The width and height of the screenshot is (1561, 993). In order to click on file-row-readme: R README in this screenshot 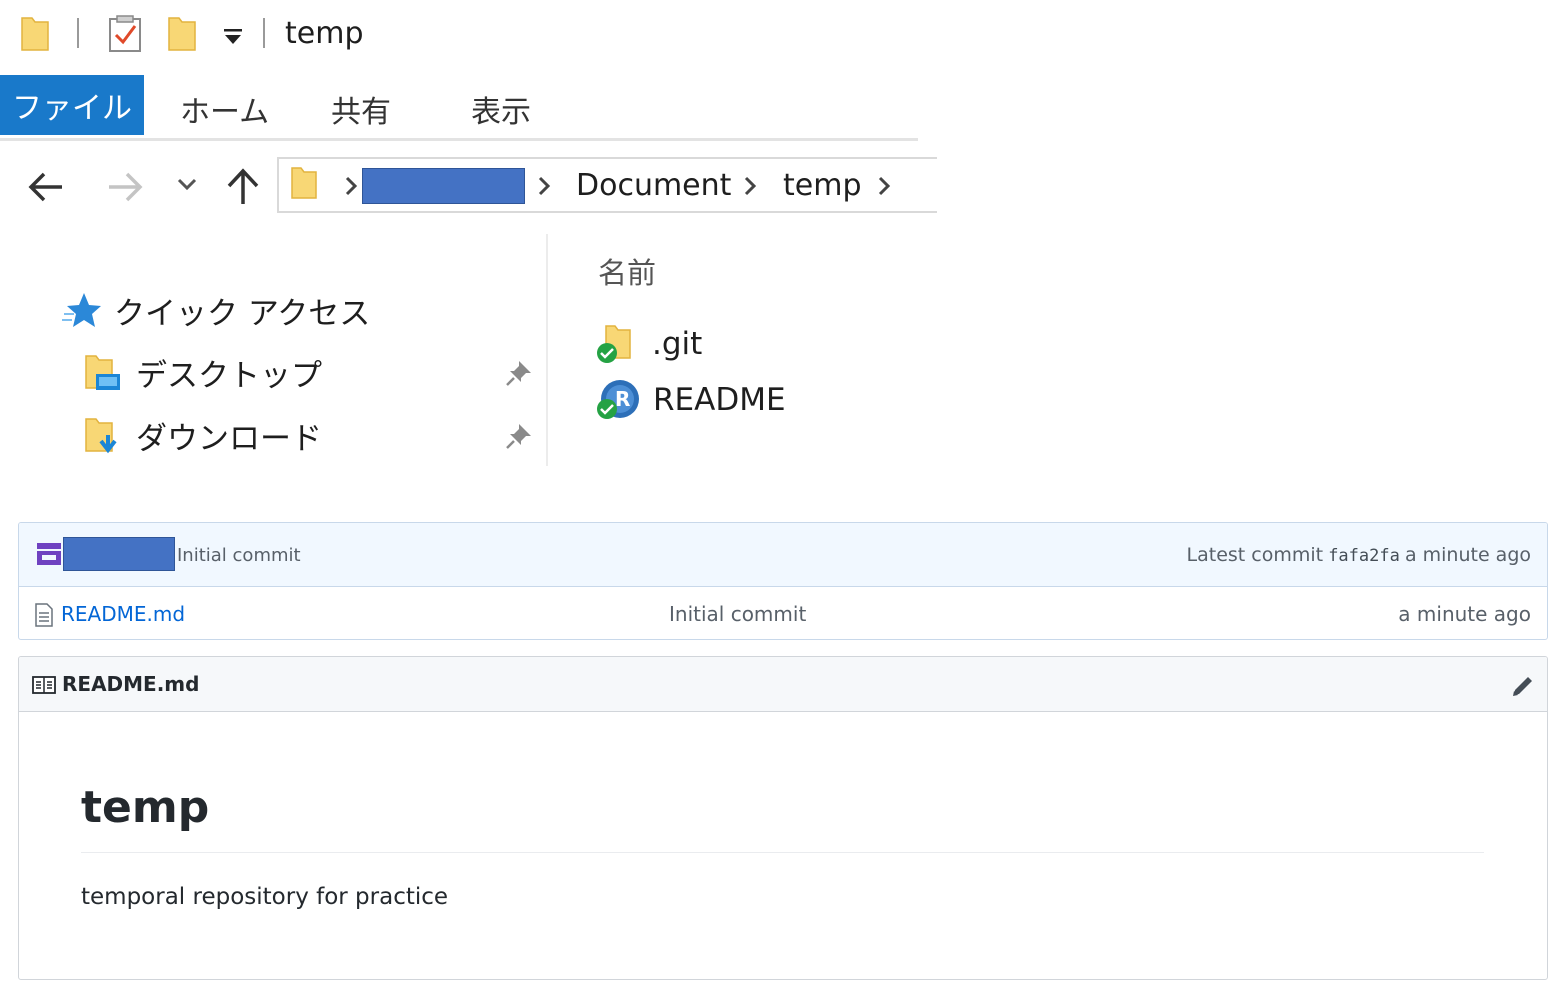, I will do `click(746, 399)`.